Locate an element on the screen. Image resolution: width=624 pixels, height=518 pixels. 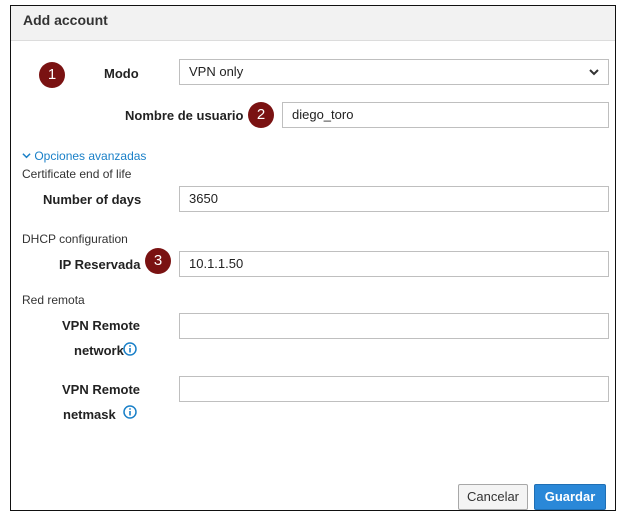
remote-network-section-title: Red remota is located at coordinates (53, 300).